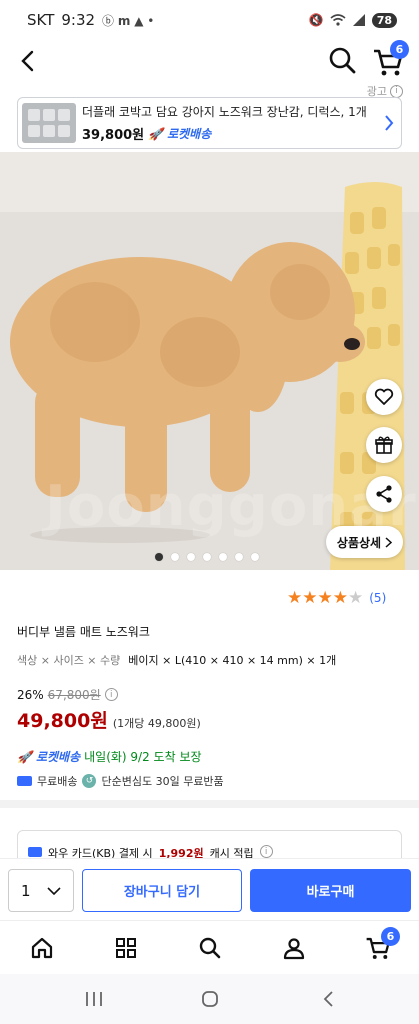 The width and height of the screenshot is (419, 1024). I want to click on heart-icon, so click(384, 396).